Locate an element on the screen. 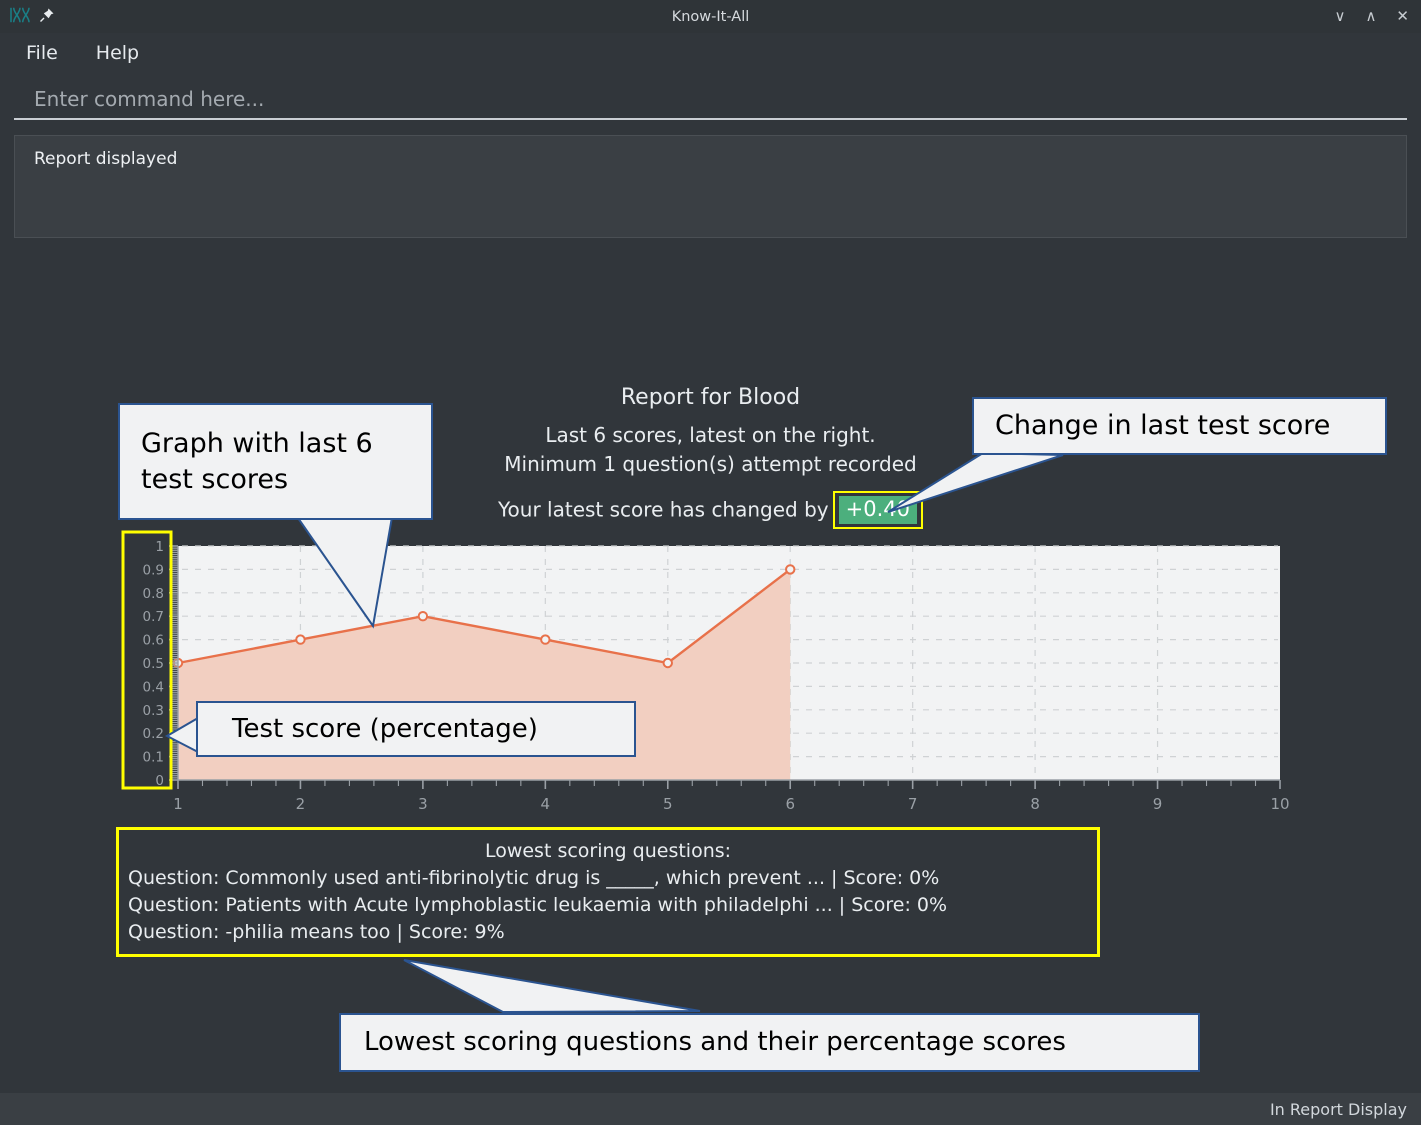 The height and width of the screenshot is (1125, 1421). menu-item-help: Help is located at coordinates (117, 53).